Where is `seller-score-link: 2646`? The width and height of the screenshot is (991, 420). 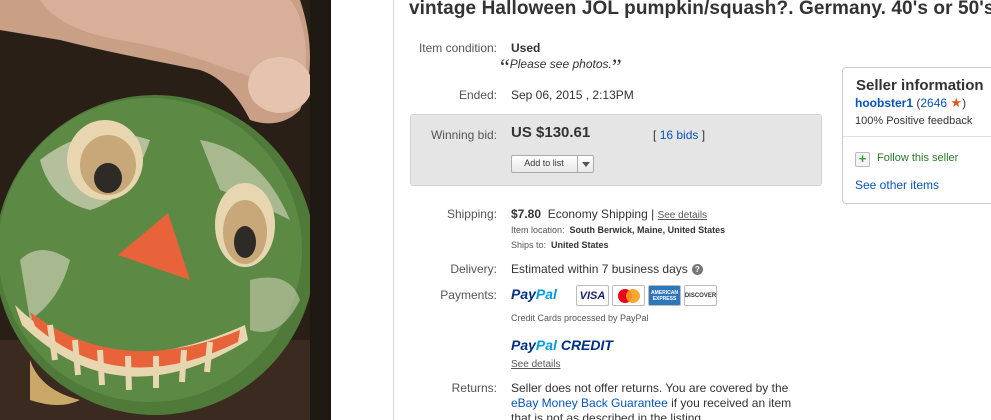
seller-score-link: 2646 is located at coordinates (933, 103).